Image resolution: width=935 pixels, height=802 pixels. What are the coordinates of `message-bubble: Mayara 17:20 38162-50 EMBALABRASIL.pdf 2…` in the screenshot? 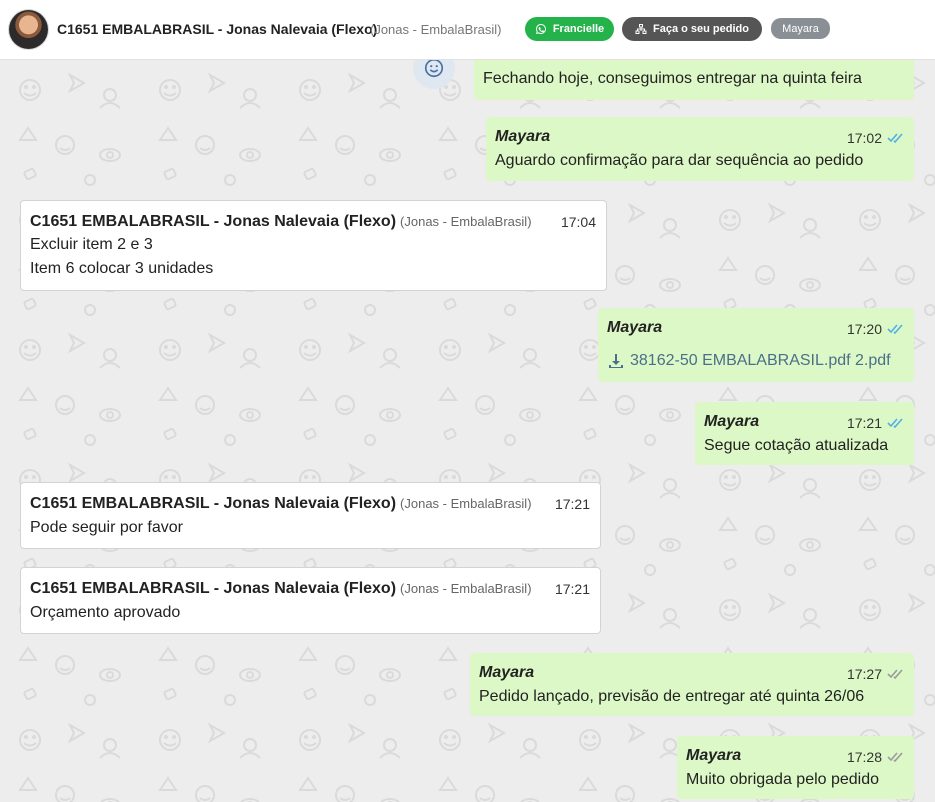 It's located at (756, 345).